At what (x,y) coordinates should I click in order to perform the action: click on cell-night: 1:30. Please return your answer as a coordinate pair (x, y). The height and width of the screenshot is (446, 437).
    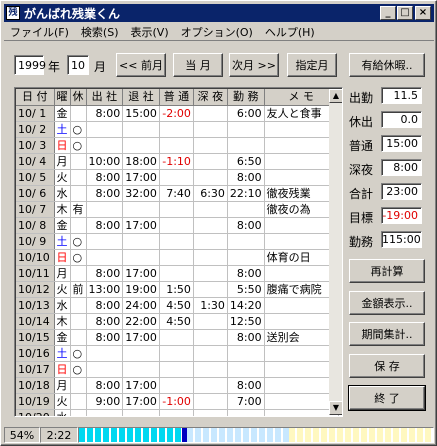
    Looking at the image, I should click on (210, 305).